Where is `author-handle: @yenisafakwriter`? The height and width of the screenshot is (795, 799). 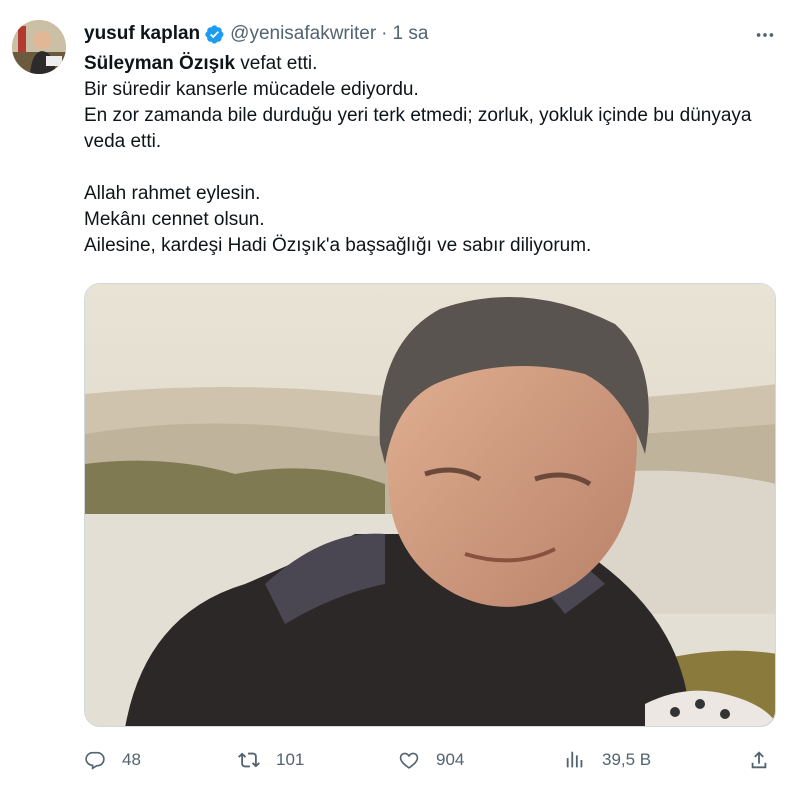 author-handle: @yenisafakwriter is located at coordinates (303, 34).